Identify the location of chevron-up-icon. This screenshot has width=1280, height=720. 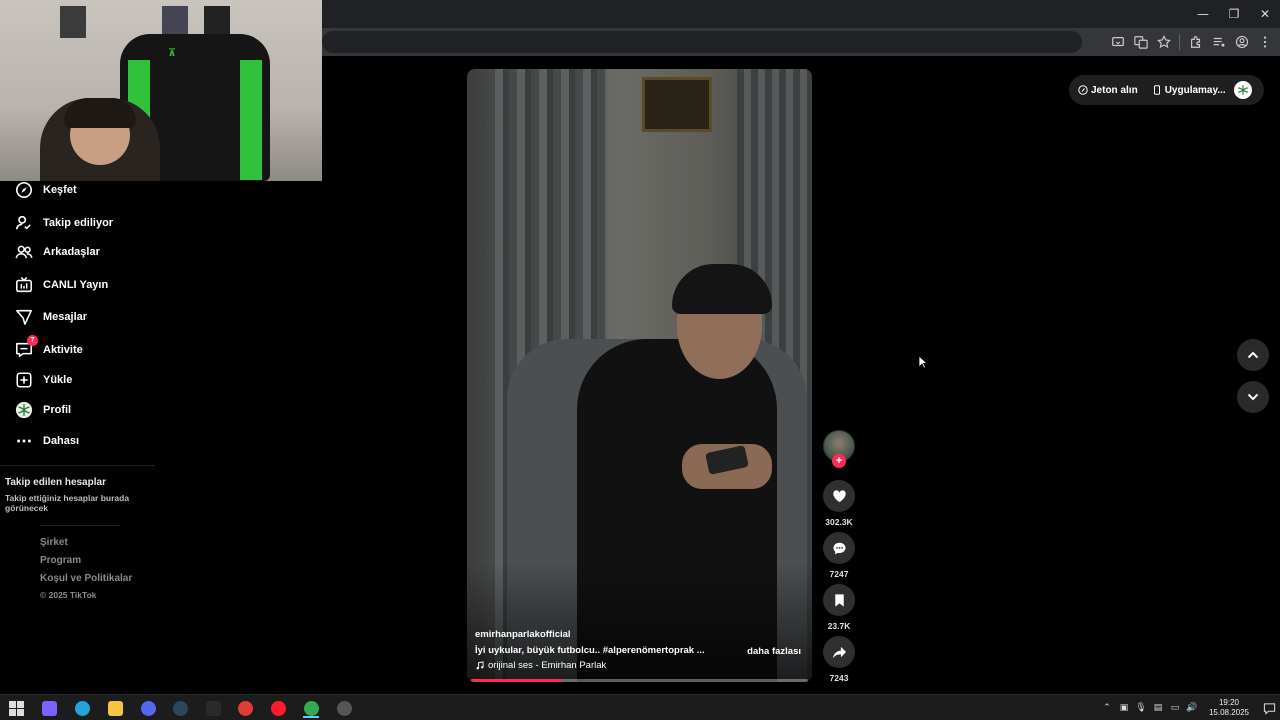
(1253, 355).